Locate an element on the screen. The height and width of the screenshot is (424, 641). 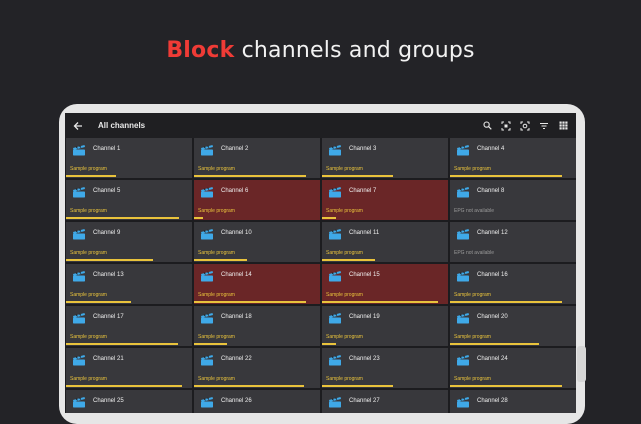
channel-tile-blocked: Channel 6 Sample program is located at coordinates (257, 200).